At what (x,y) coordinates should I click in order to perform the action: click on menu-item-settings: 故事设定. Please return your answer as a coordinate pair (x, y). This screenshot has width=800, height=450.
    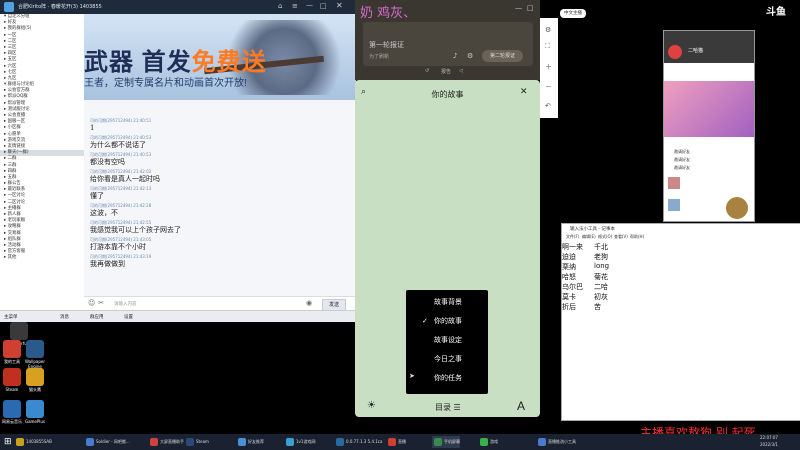
    Looking at the image, I should click on (447, 340).